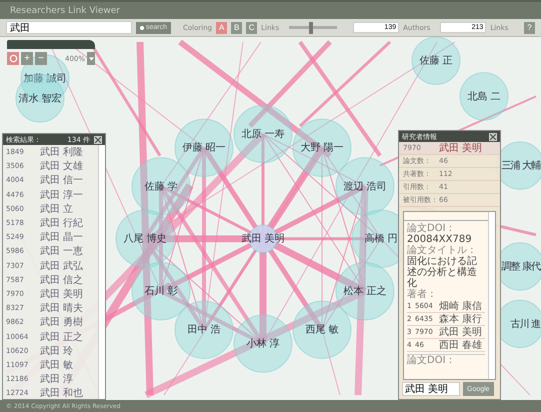 The height and width of the screenshot is (412, 541). What do you see at coordinates (440, 239) in the screenshot?
I see `detail-value: 20084XX789` at bounding box center [440, 239].